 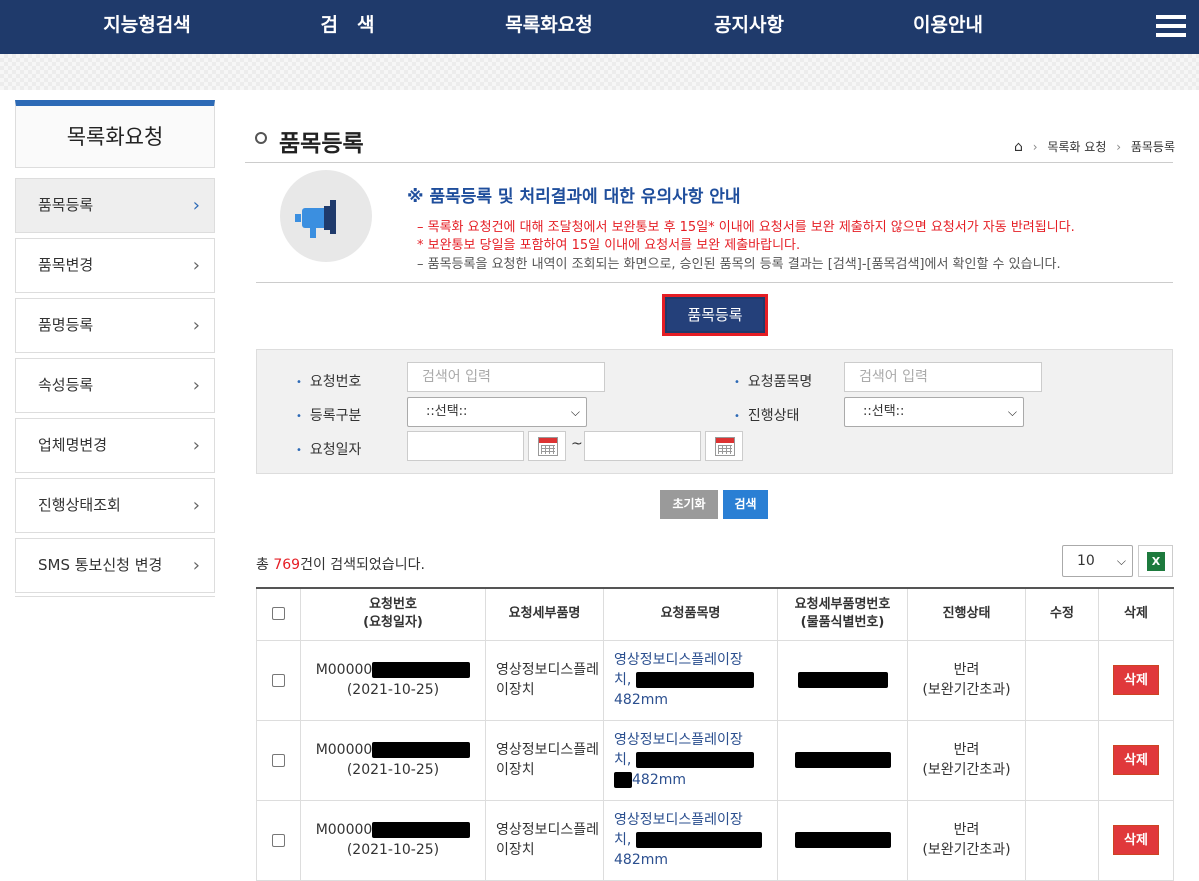 What do you see at coordinates (745, 504) in the screenshot?
I see `search-button: 검색` at bounding box center [745, 504].